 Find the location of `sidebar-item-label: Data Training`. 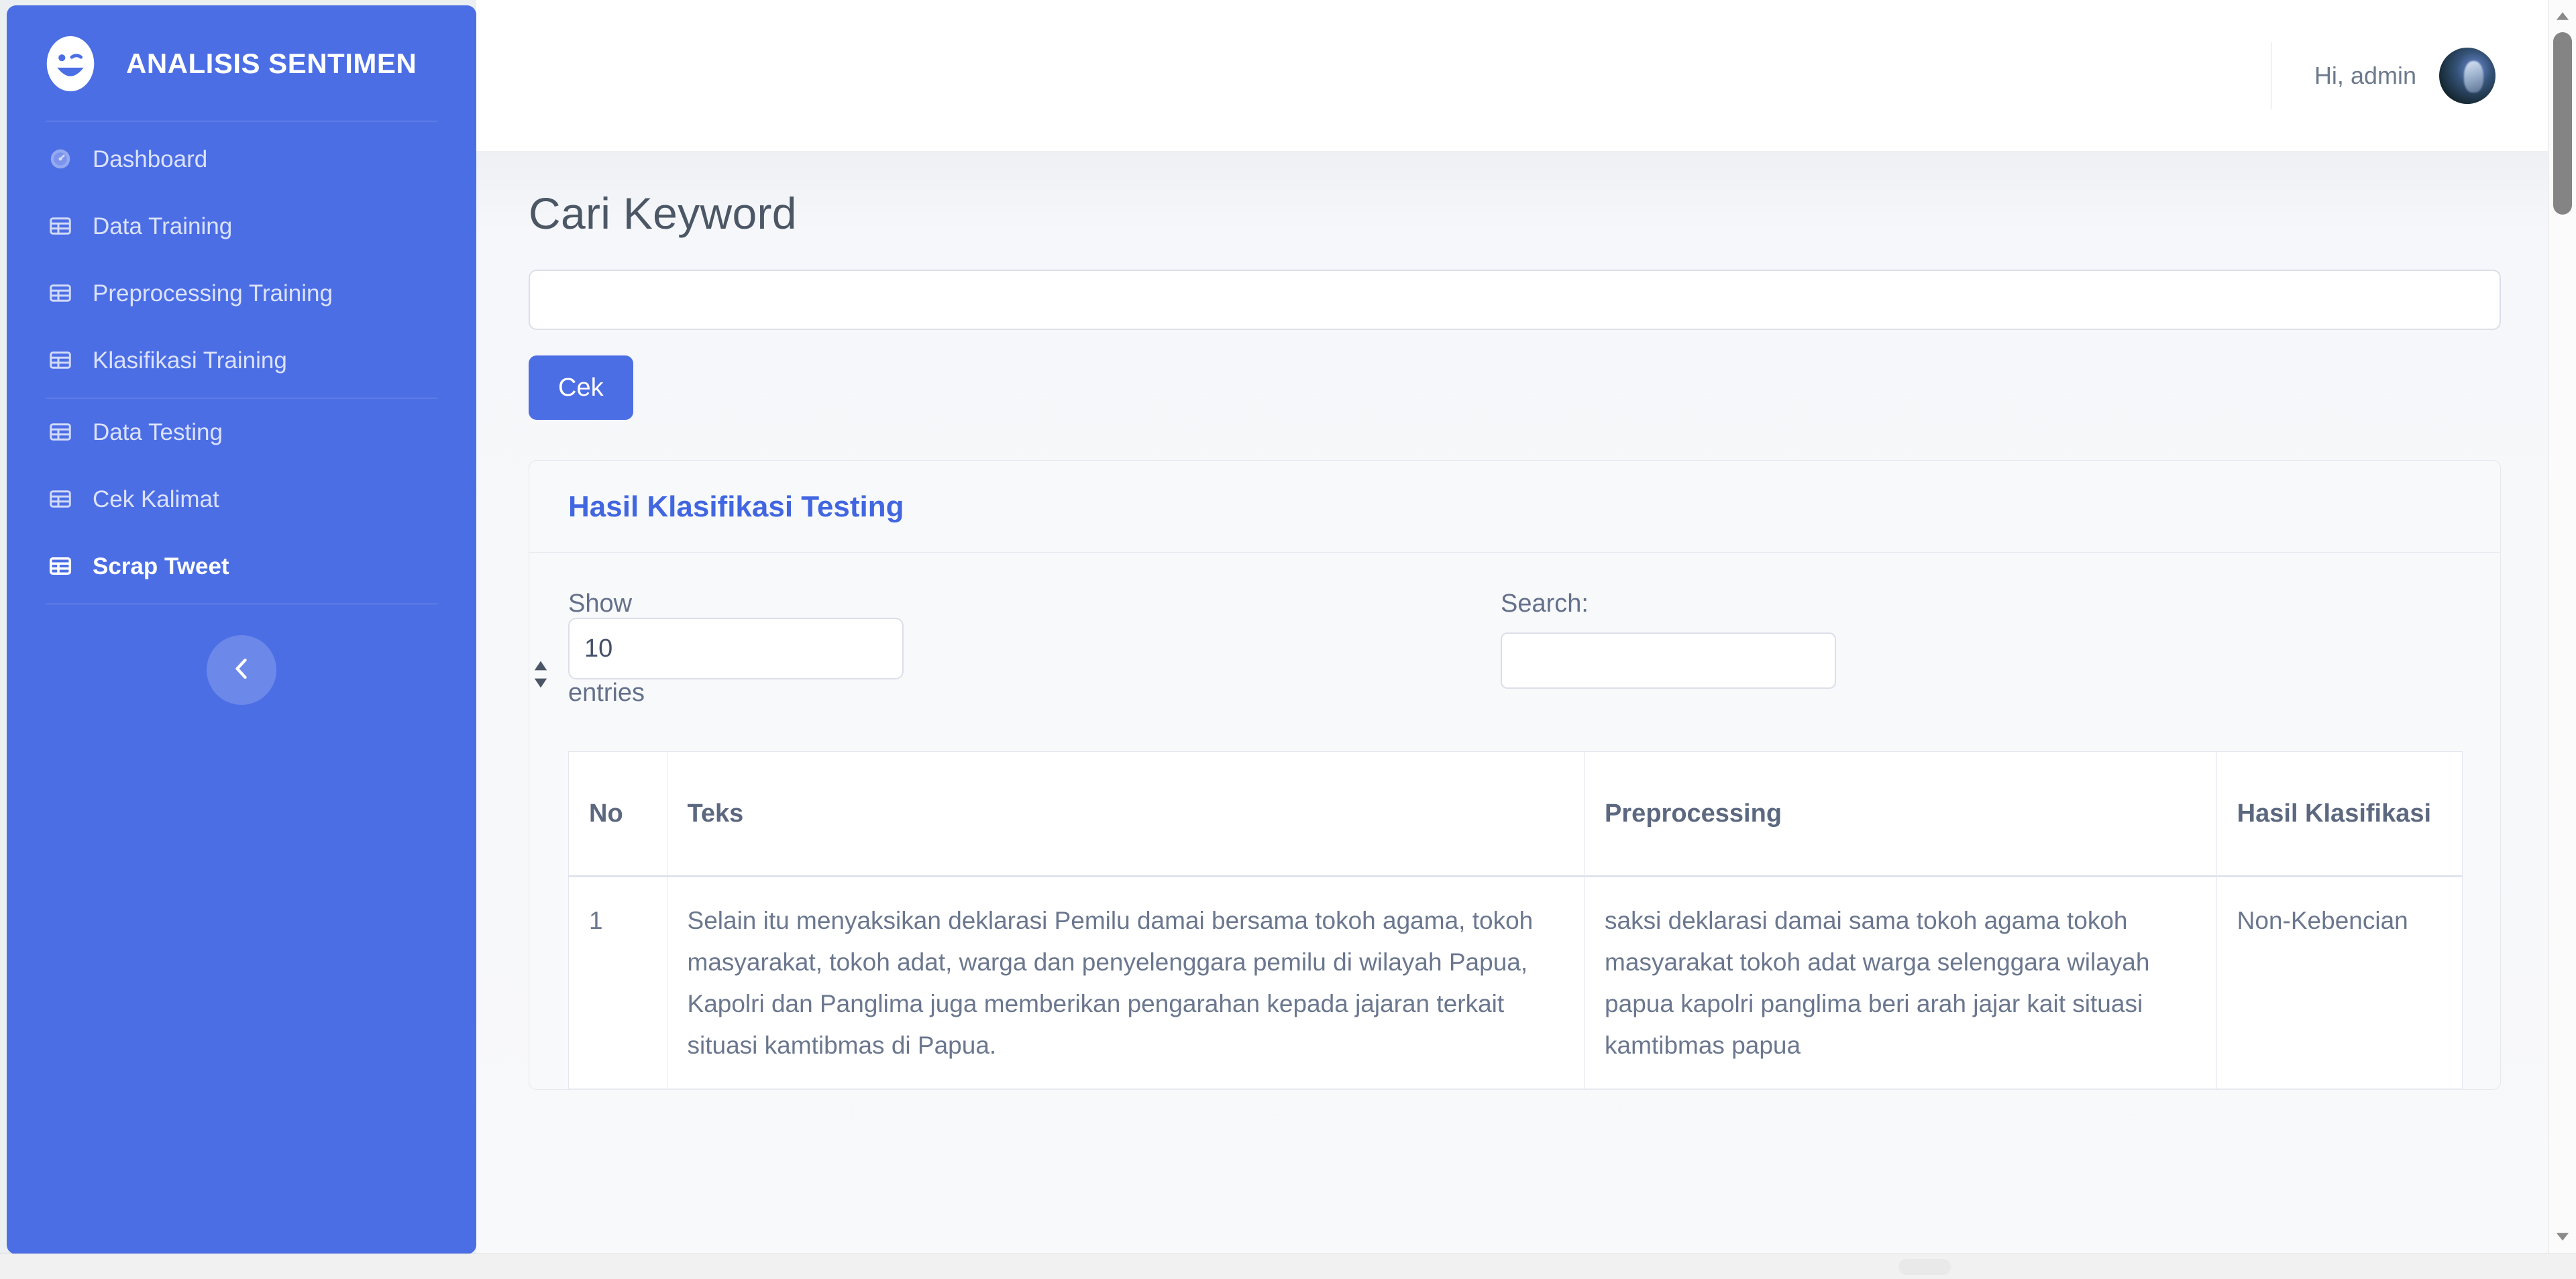

sidebar-item-label: Data Training is located at coordinates (163, 226).